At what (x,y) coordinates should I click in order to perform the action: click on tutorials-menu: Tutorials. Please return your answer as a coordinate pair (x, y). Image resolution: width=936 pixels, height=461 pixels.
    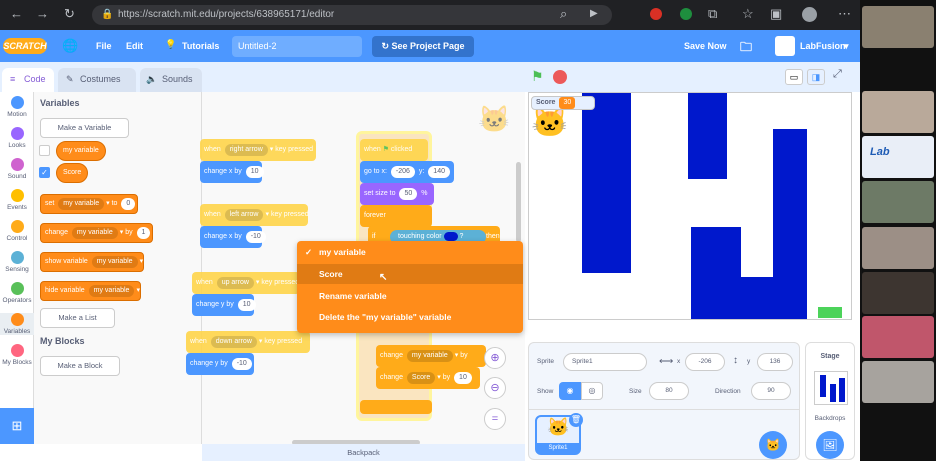
    Looking at the image, I should click on (200, 46).